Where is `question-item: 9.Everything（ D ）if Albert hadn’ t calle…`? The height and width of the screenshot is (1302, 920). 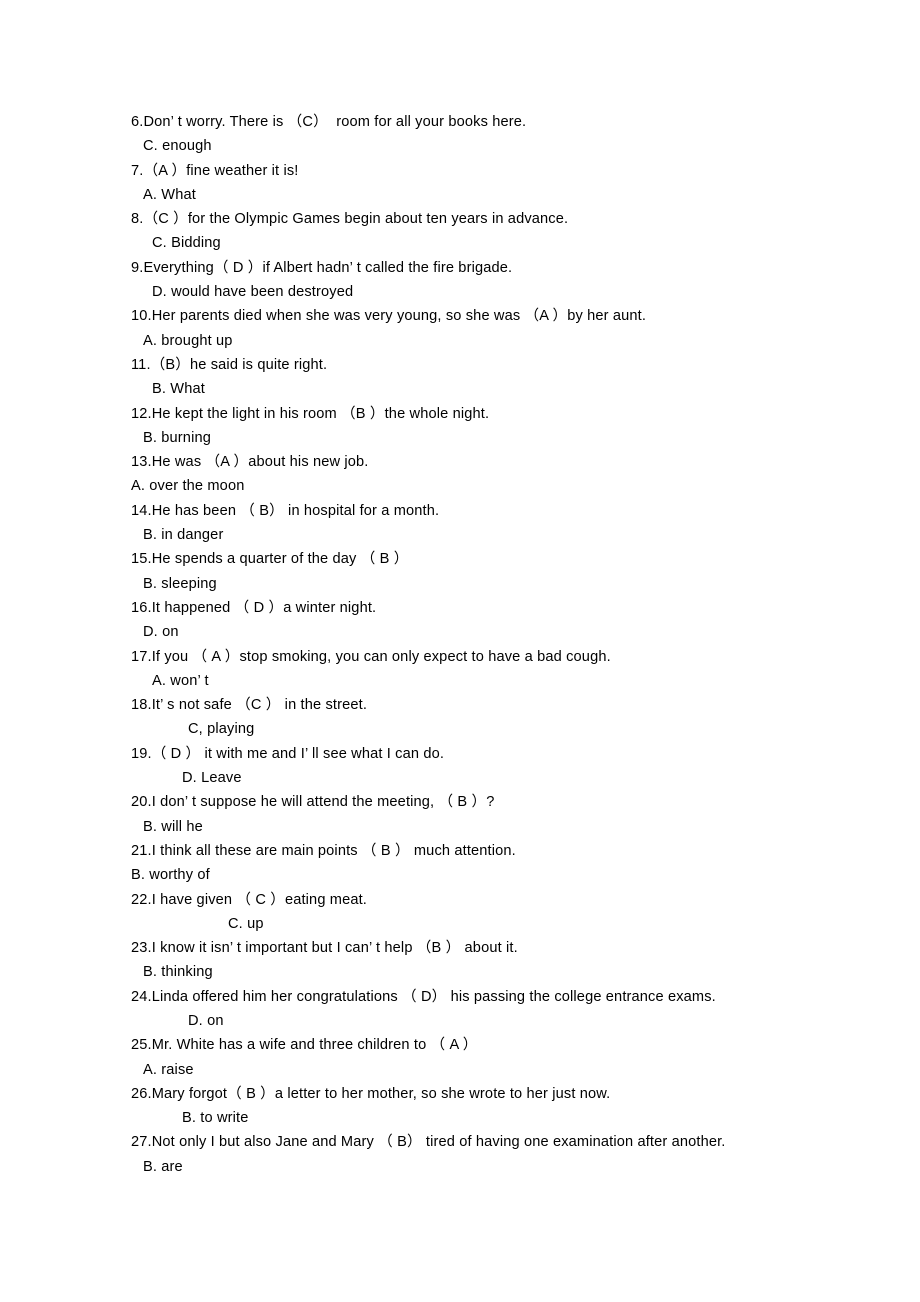
question-item: 9.Everything（ D ）if Albert hadn’ t calle… is located at coordinates (505, 280).